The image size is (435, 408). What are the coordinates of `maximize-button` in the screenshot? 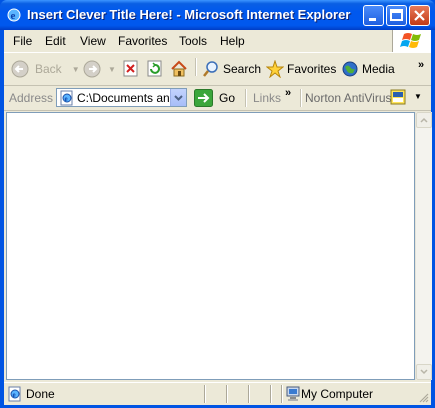 It's located at (396, 15).